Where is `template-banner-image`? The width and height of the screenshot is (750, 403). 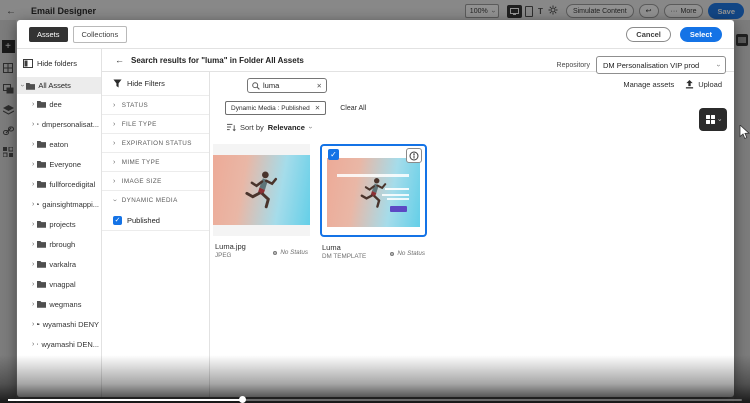 template-banner-image is located at coordinates (373, 192).